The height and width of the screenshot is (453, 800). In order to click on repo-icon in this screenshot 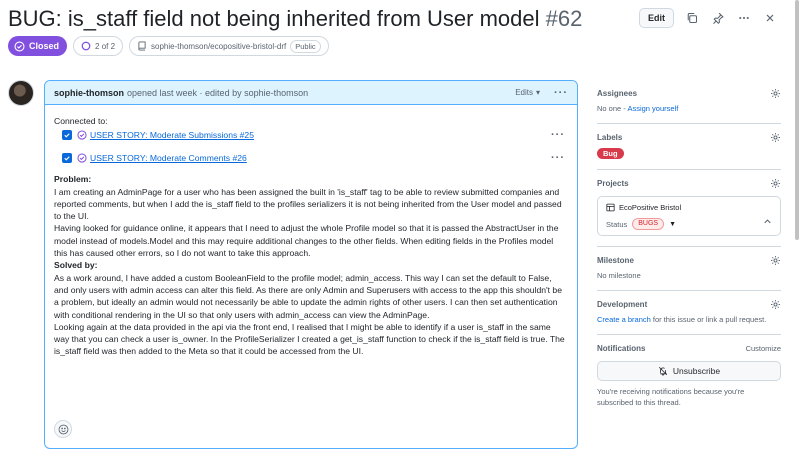, I will do `click(142, 46)`.